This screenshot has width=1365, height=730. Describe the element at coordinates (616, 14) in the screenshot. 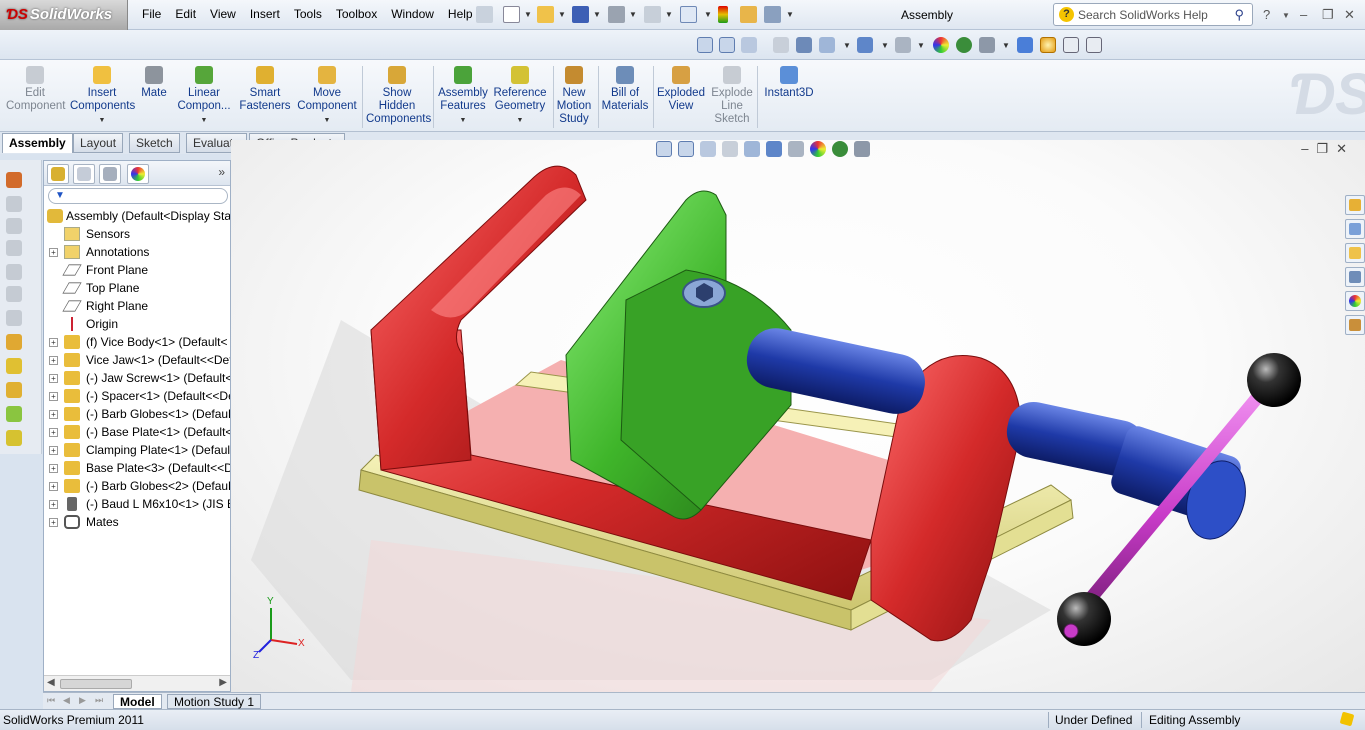

I see `print-icon` at that location.